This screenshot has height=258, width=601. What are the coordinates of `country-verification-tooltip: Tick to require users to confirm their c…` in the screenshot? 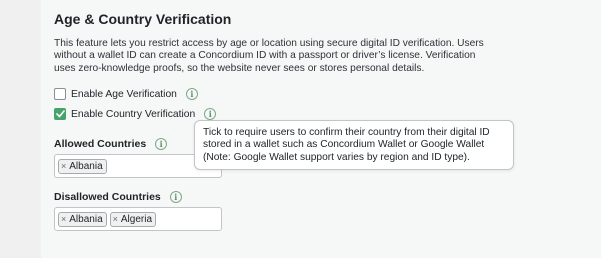 It's located at (354, 145).